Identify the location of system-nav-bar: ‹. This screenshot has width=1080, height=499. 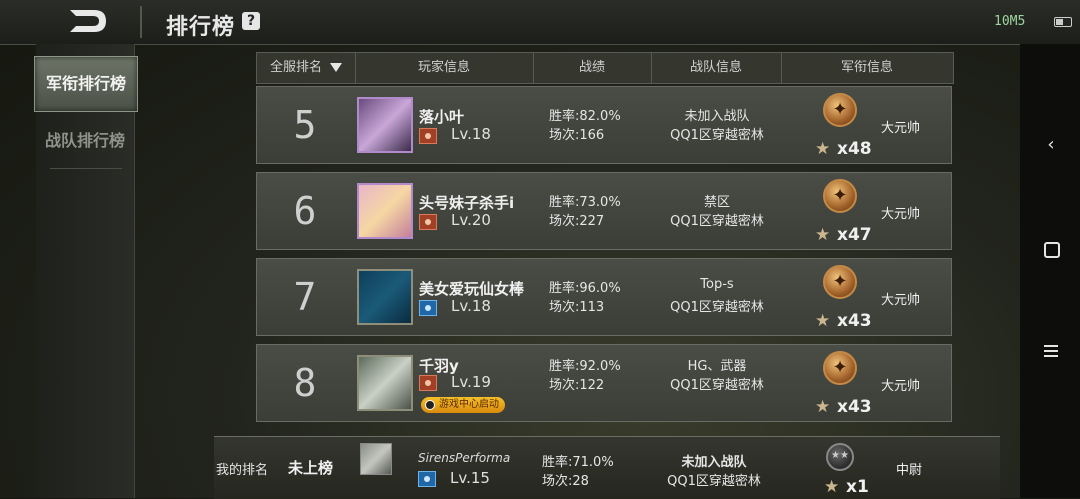
(1050, 271).